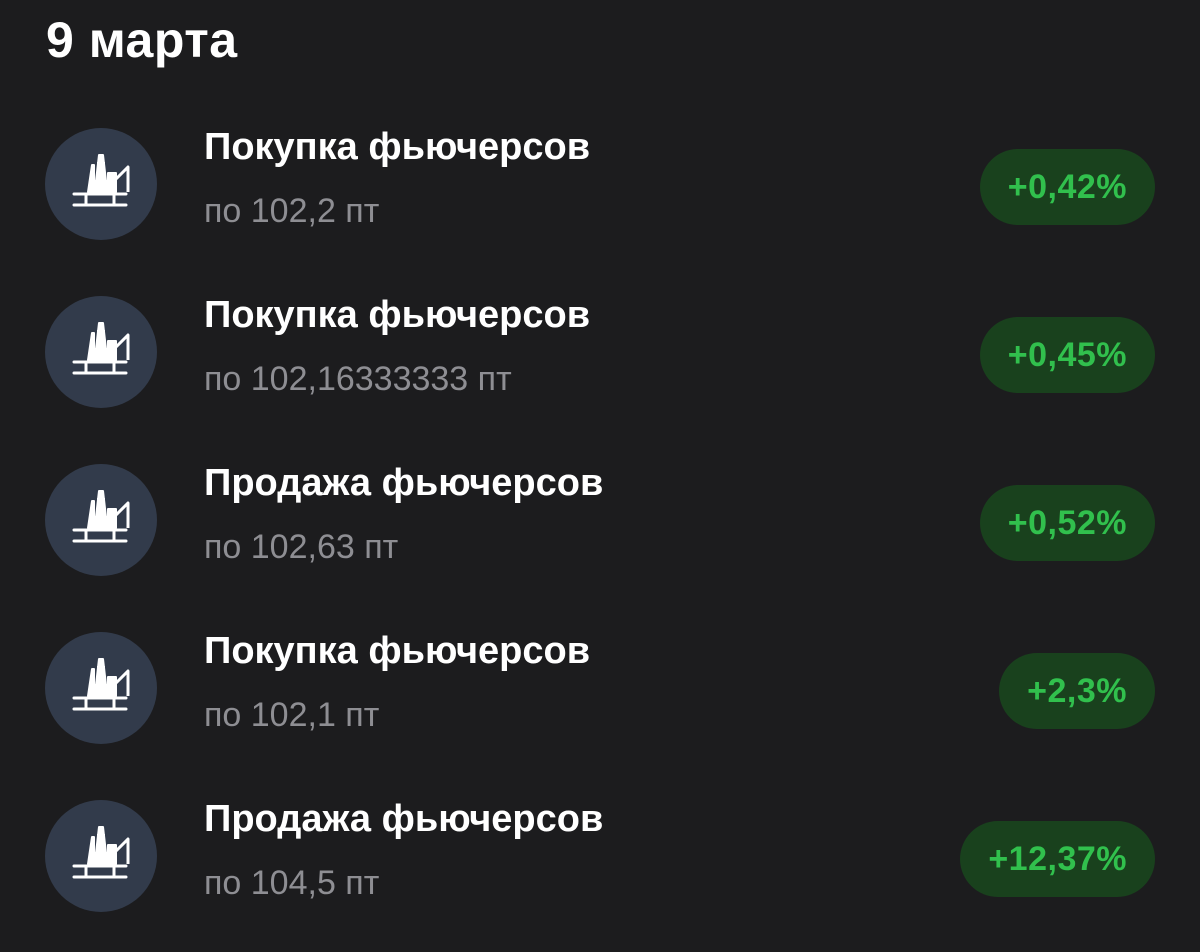  I want to click on operation-price: по 102,2 пт, so click(292, 211).